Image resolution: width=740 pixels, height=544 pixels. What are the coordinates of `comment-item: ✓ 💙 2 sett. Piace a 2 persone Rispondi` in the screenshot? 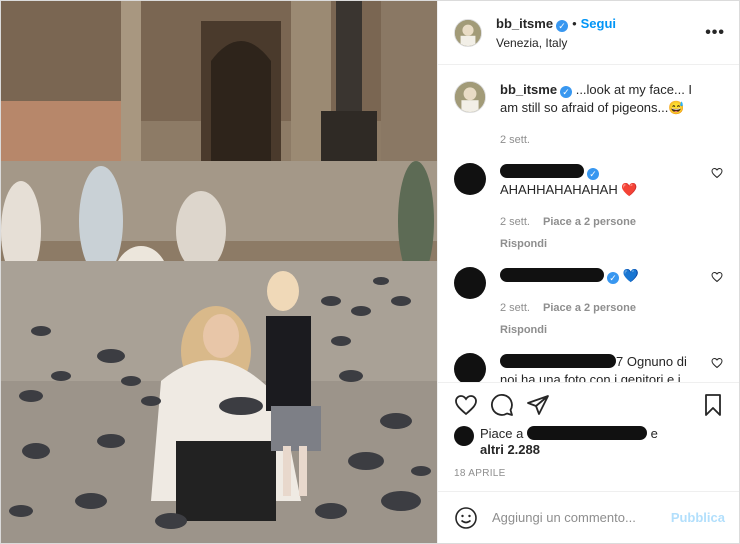 It's located at (588, 303).